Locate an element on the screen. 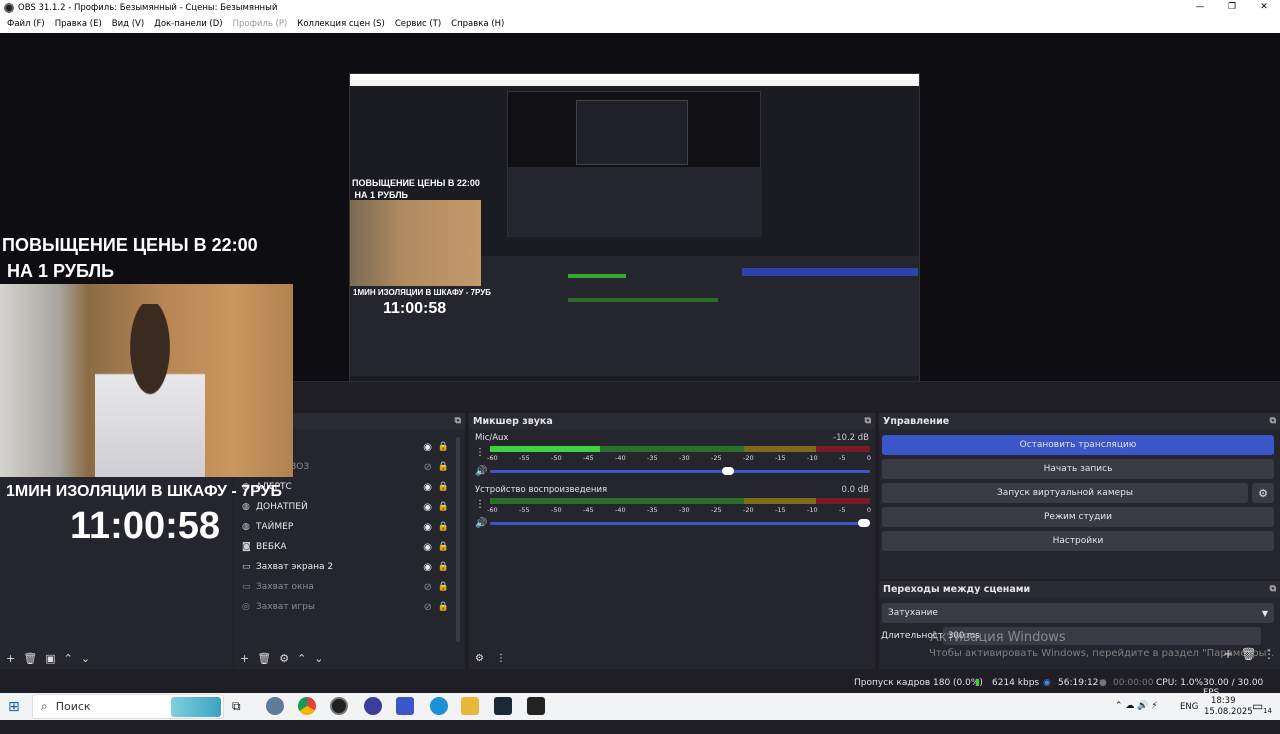 Image resolution: width=1280 pixels, height=734 pixels. source-settings-icon: ⚙ is located at coordinates (284, 658).